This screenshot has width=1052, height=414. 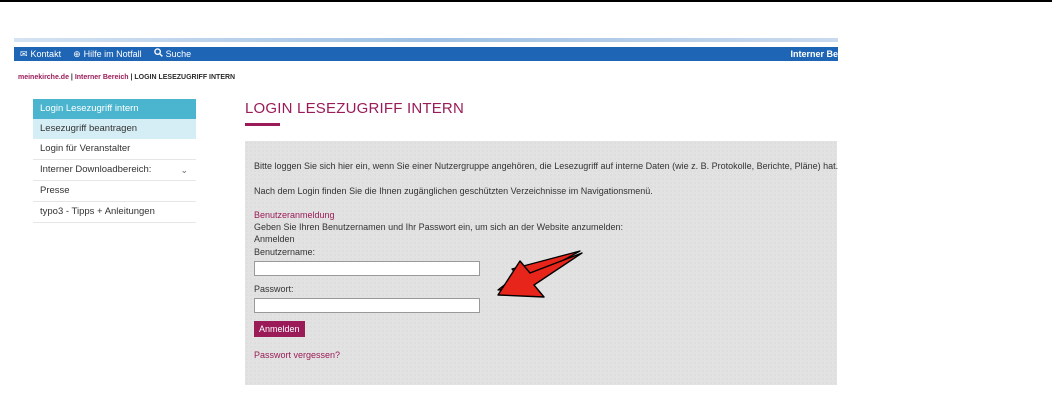 What do you see at coordinates (158, 54) in the screenshot?
I see `magnifier-icon` at bounding box center [158, 54].